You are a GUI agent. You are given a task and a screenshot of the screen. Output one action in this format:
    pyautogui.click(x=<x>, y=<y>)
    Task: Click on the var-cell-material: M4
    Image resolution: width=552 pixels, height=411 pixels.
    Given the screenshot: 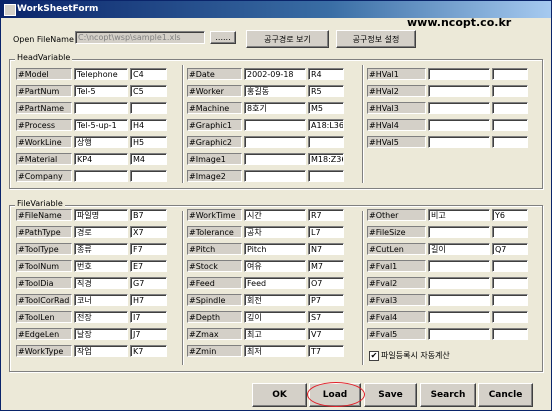 What is the action you would take?
    pyautogui.click(x=148, y=159)
    